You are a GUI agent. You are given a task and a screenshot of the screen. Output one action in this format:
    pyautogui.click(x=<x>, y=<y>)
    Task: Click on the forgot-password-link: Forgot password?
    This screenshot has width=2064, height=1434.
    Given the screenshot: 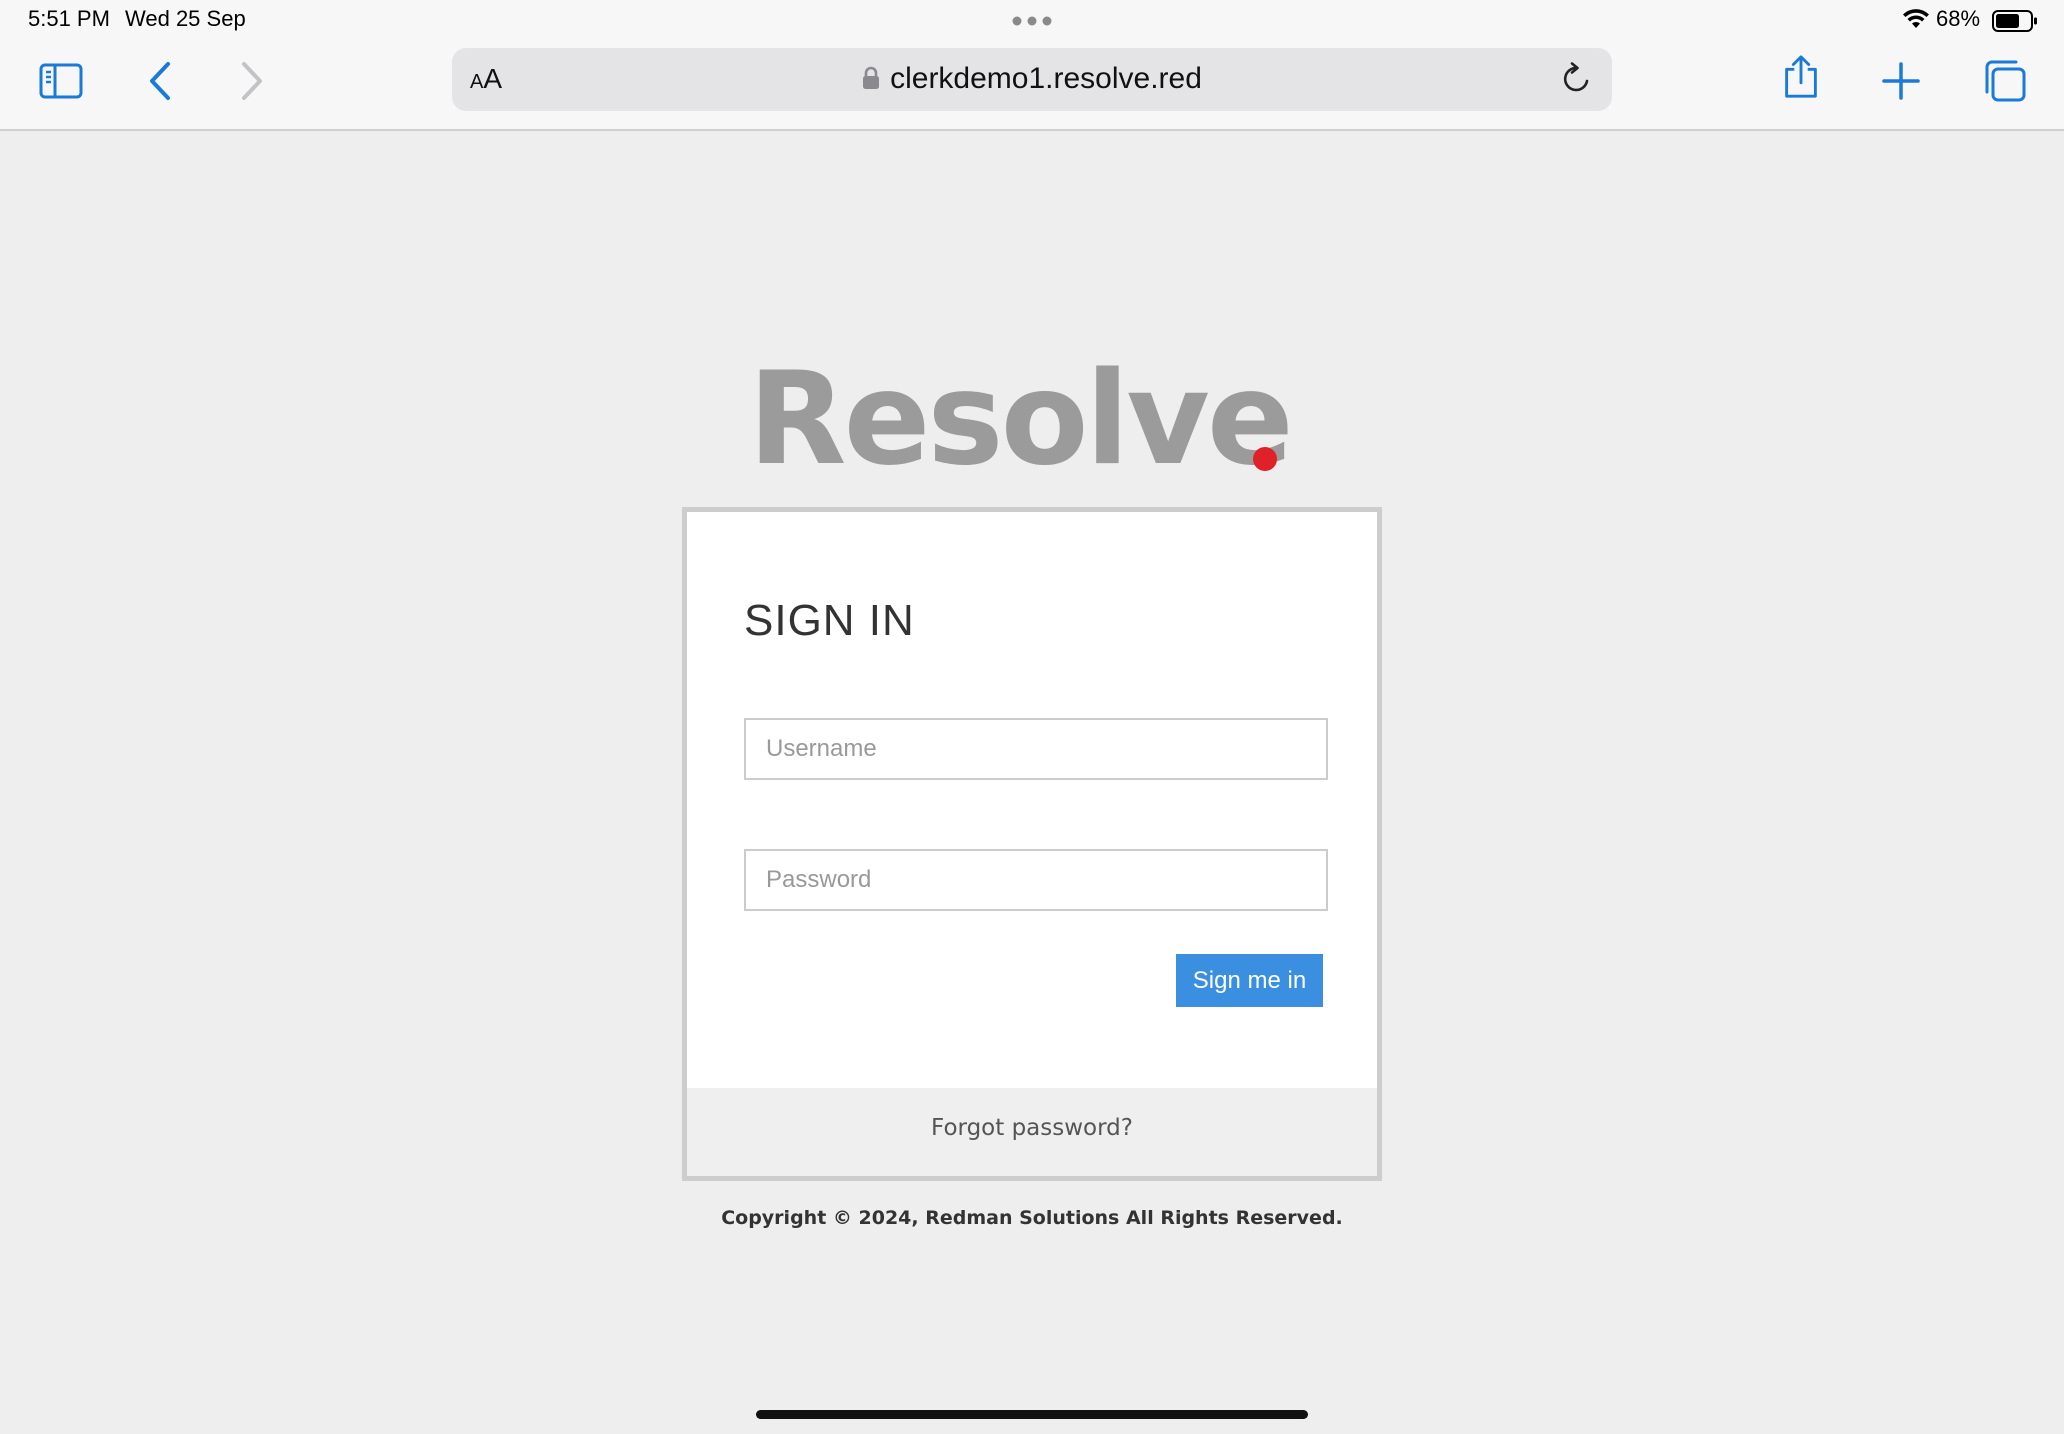 What is the action you would take?
    pyautogui.click(x=1032, y=1128)
    